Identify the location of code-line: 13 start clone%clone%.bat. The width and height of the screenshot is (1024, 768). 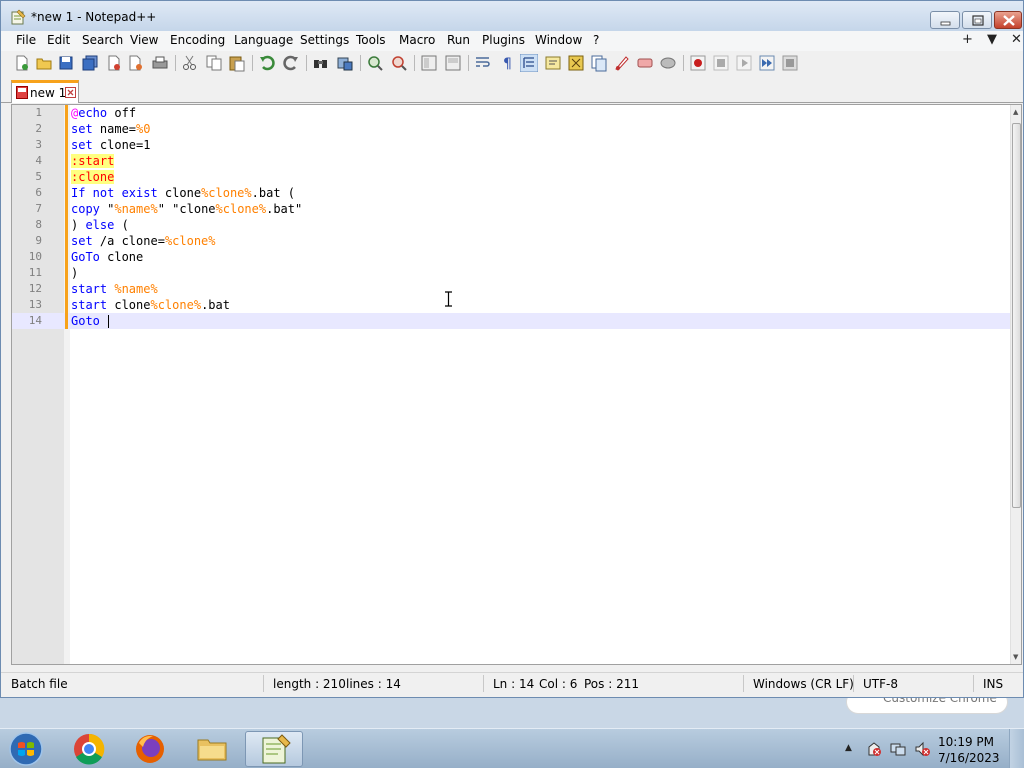
(511, 305).